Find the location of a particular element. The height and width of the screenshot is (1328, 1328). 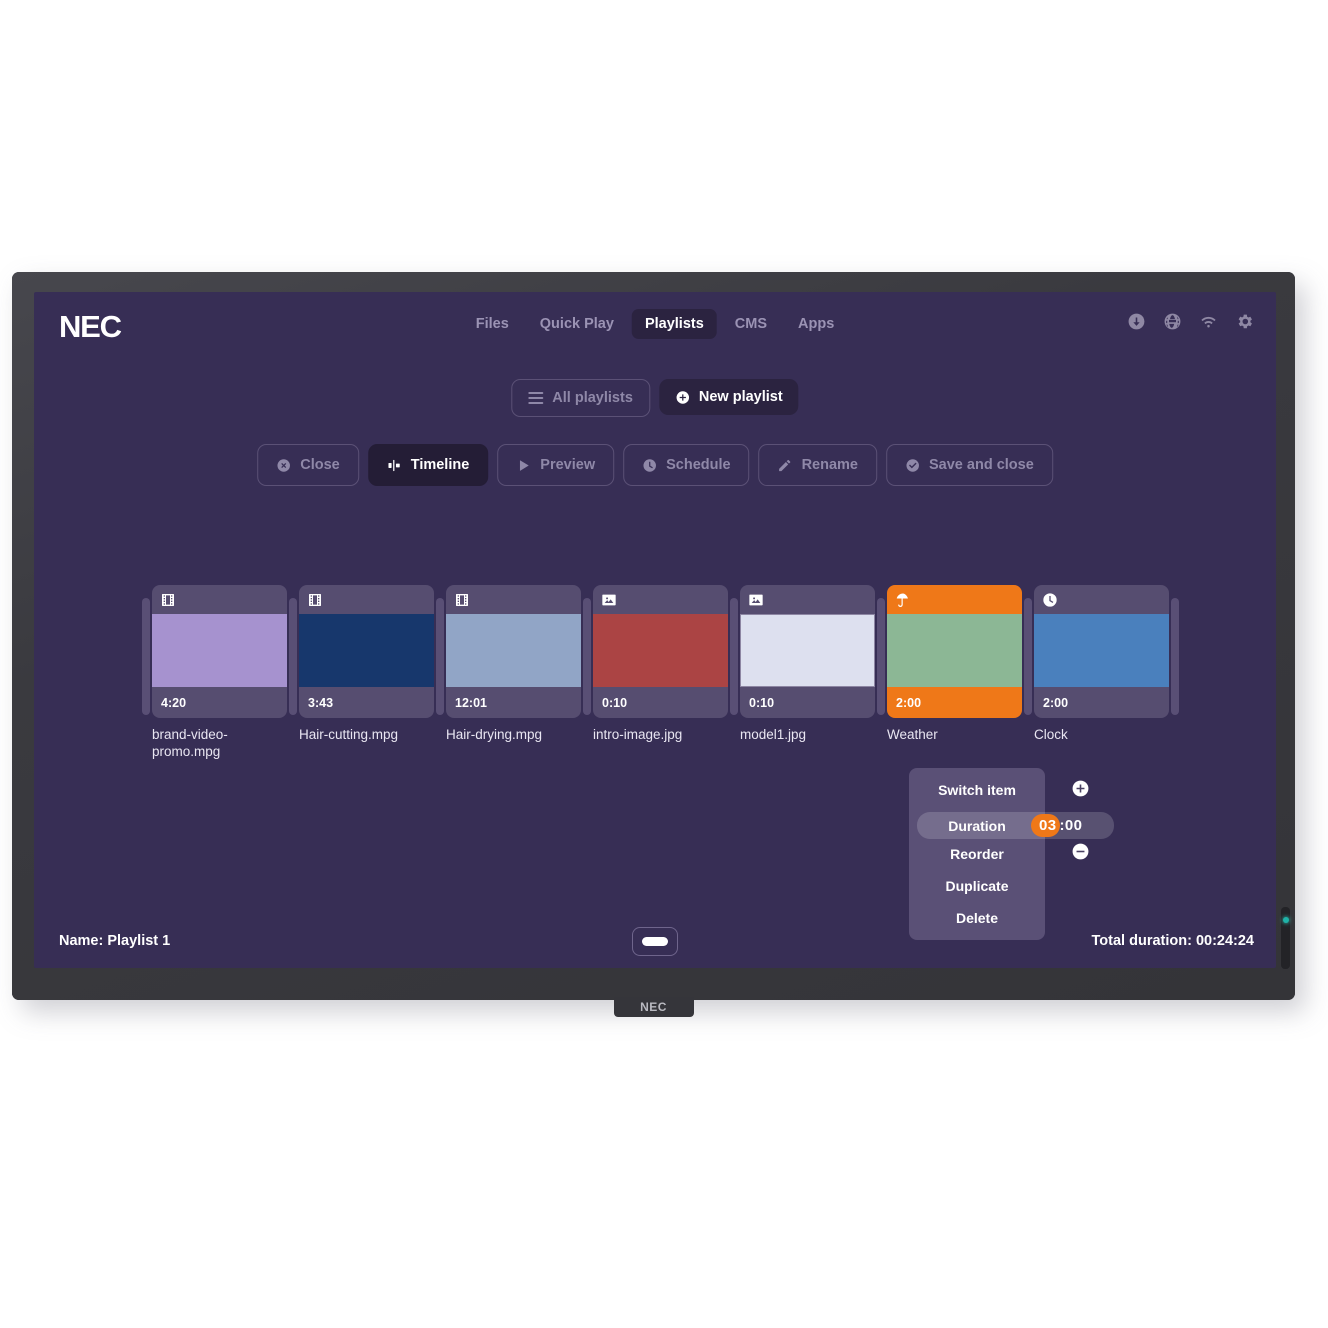

timeline-item-duration: 12:01 is located at coordinates (471, 703).